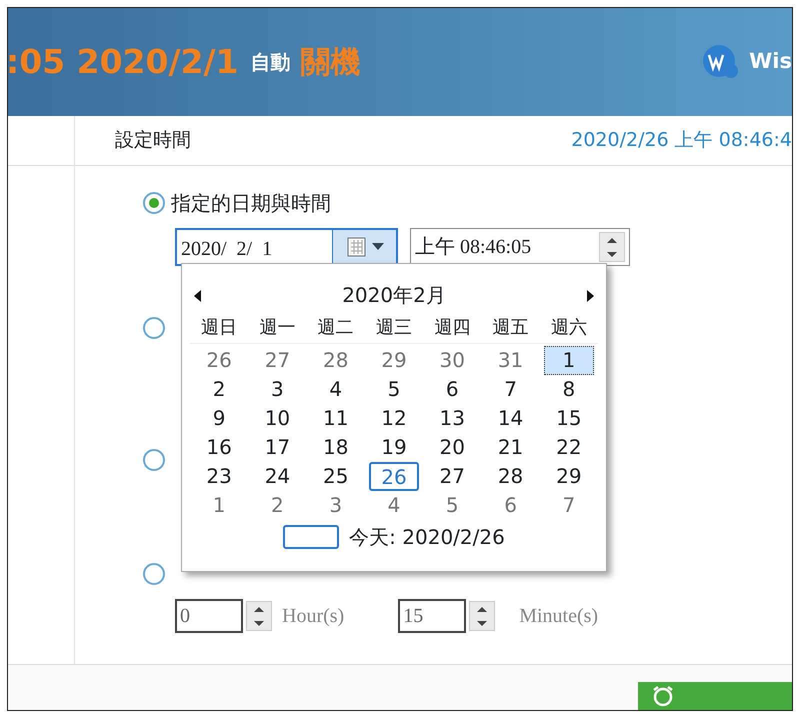 The width and height of the screenshot is (800, 718). What do you see at coordinates (510, 360) in the screenshot?
I see `calendar-day: 31` at bounding box center [510, 360].